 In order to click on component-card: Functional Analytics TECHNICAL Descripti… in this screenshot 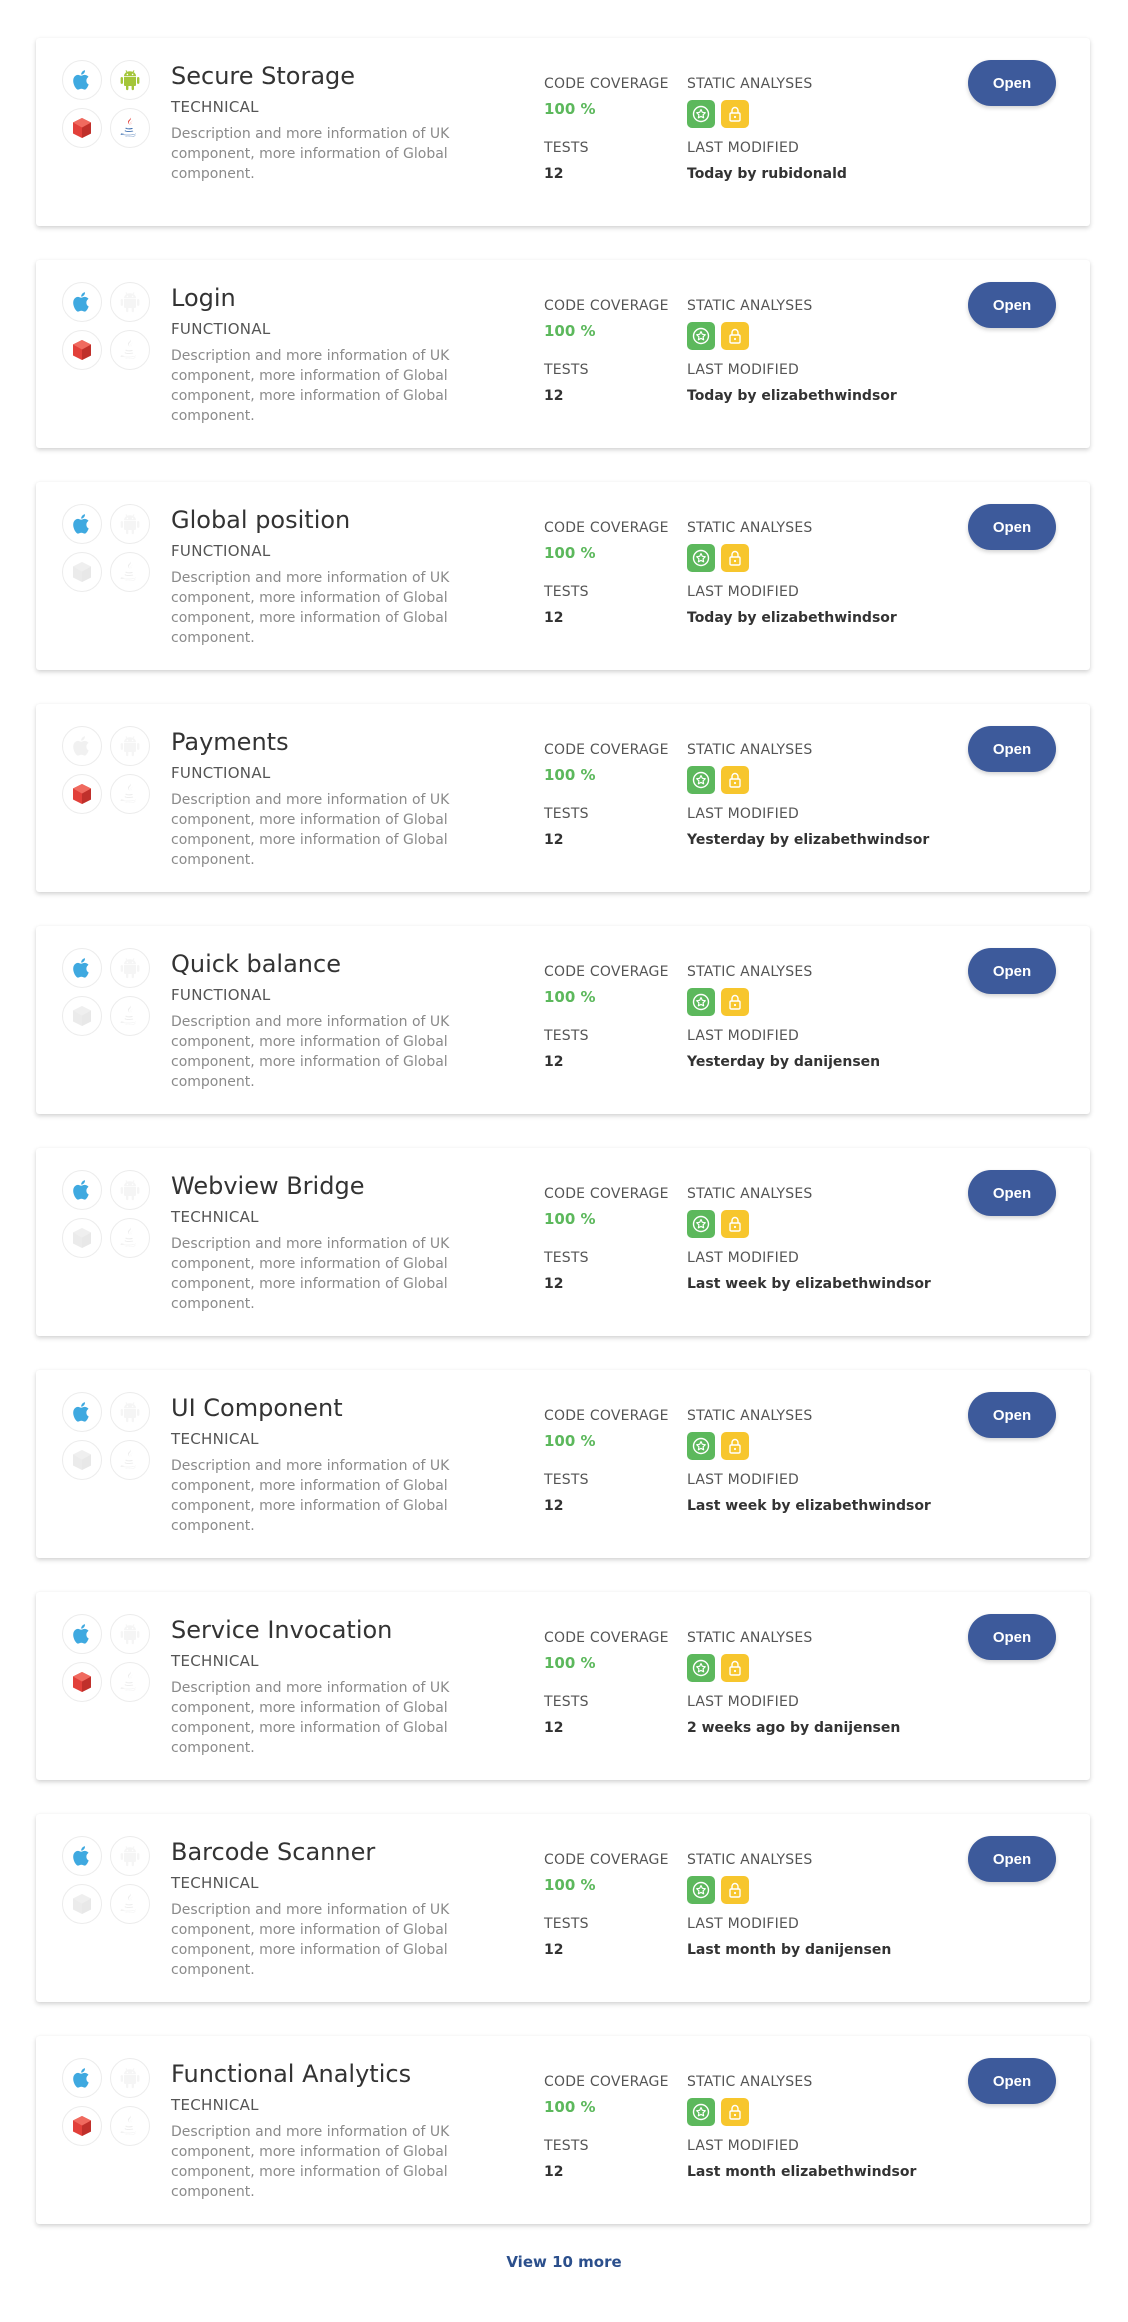, I will do `click(563, 2130)`.